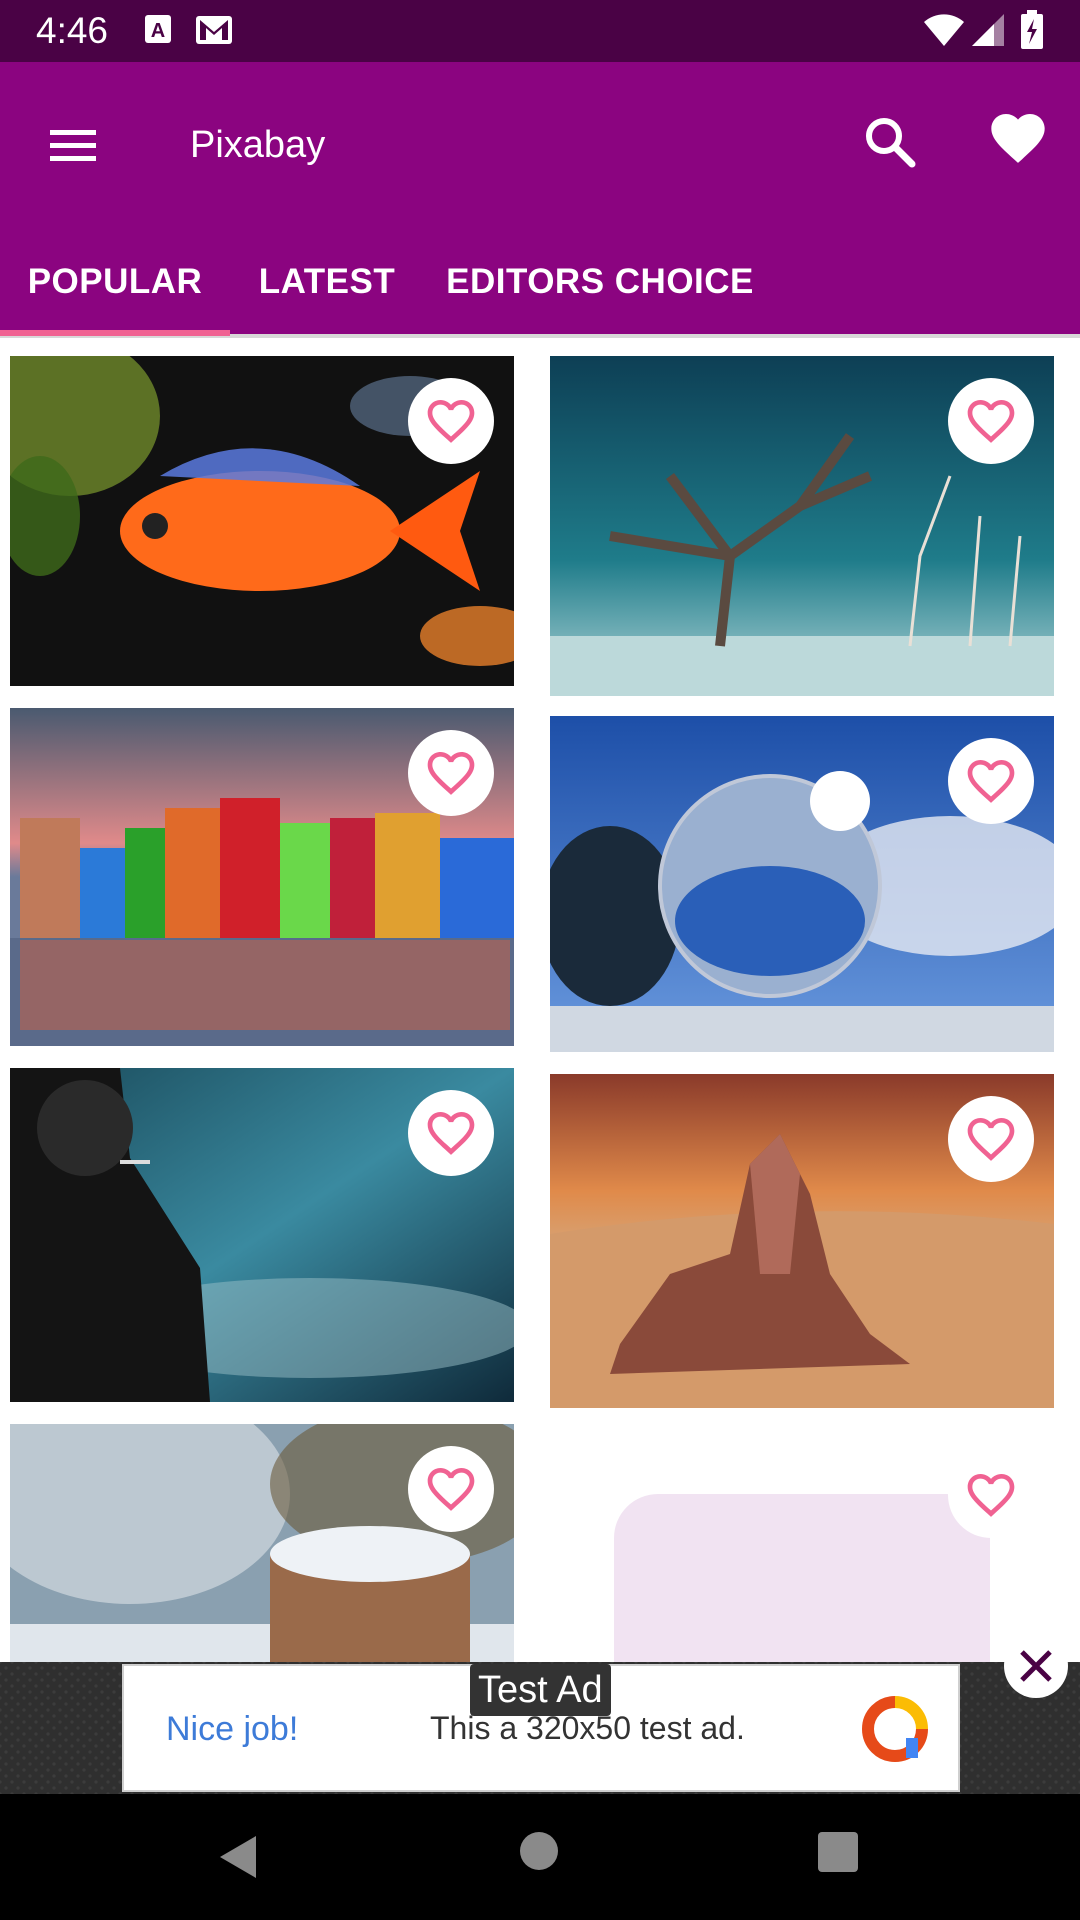 The height and width of the screenshot is (1920, 1080). I want to click on svg-text: A, so click(158, 31).